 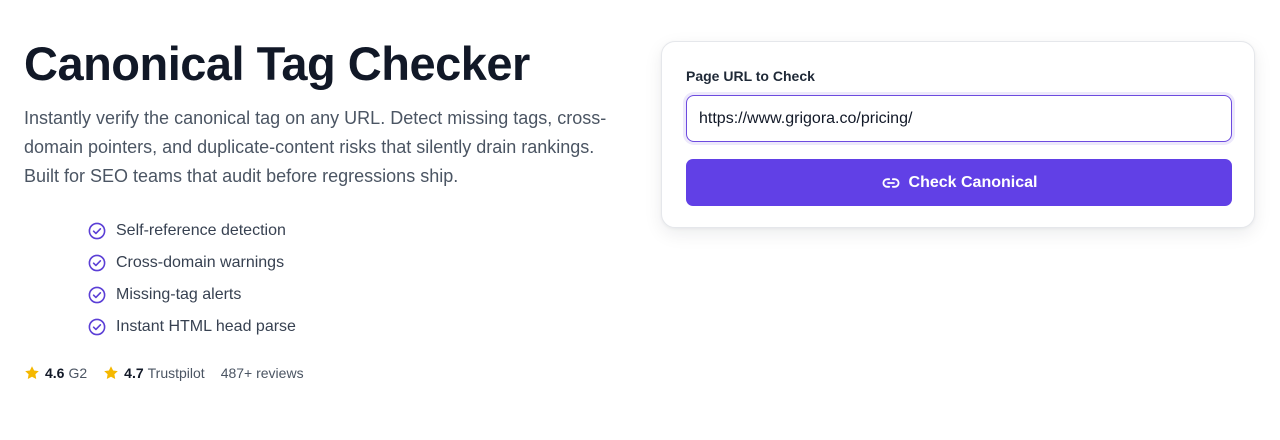 I want to click on rating-trustpilot: 4.7 Trustpilot, so click(x=154, y=373).